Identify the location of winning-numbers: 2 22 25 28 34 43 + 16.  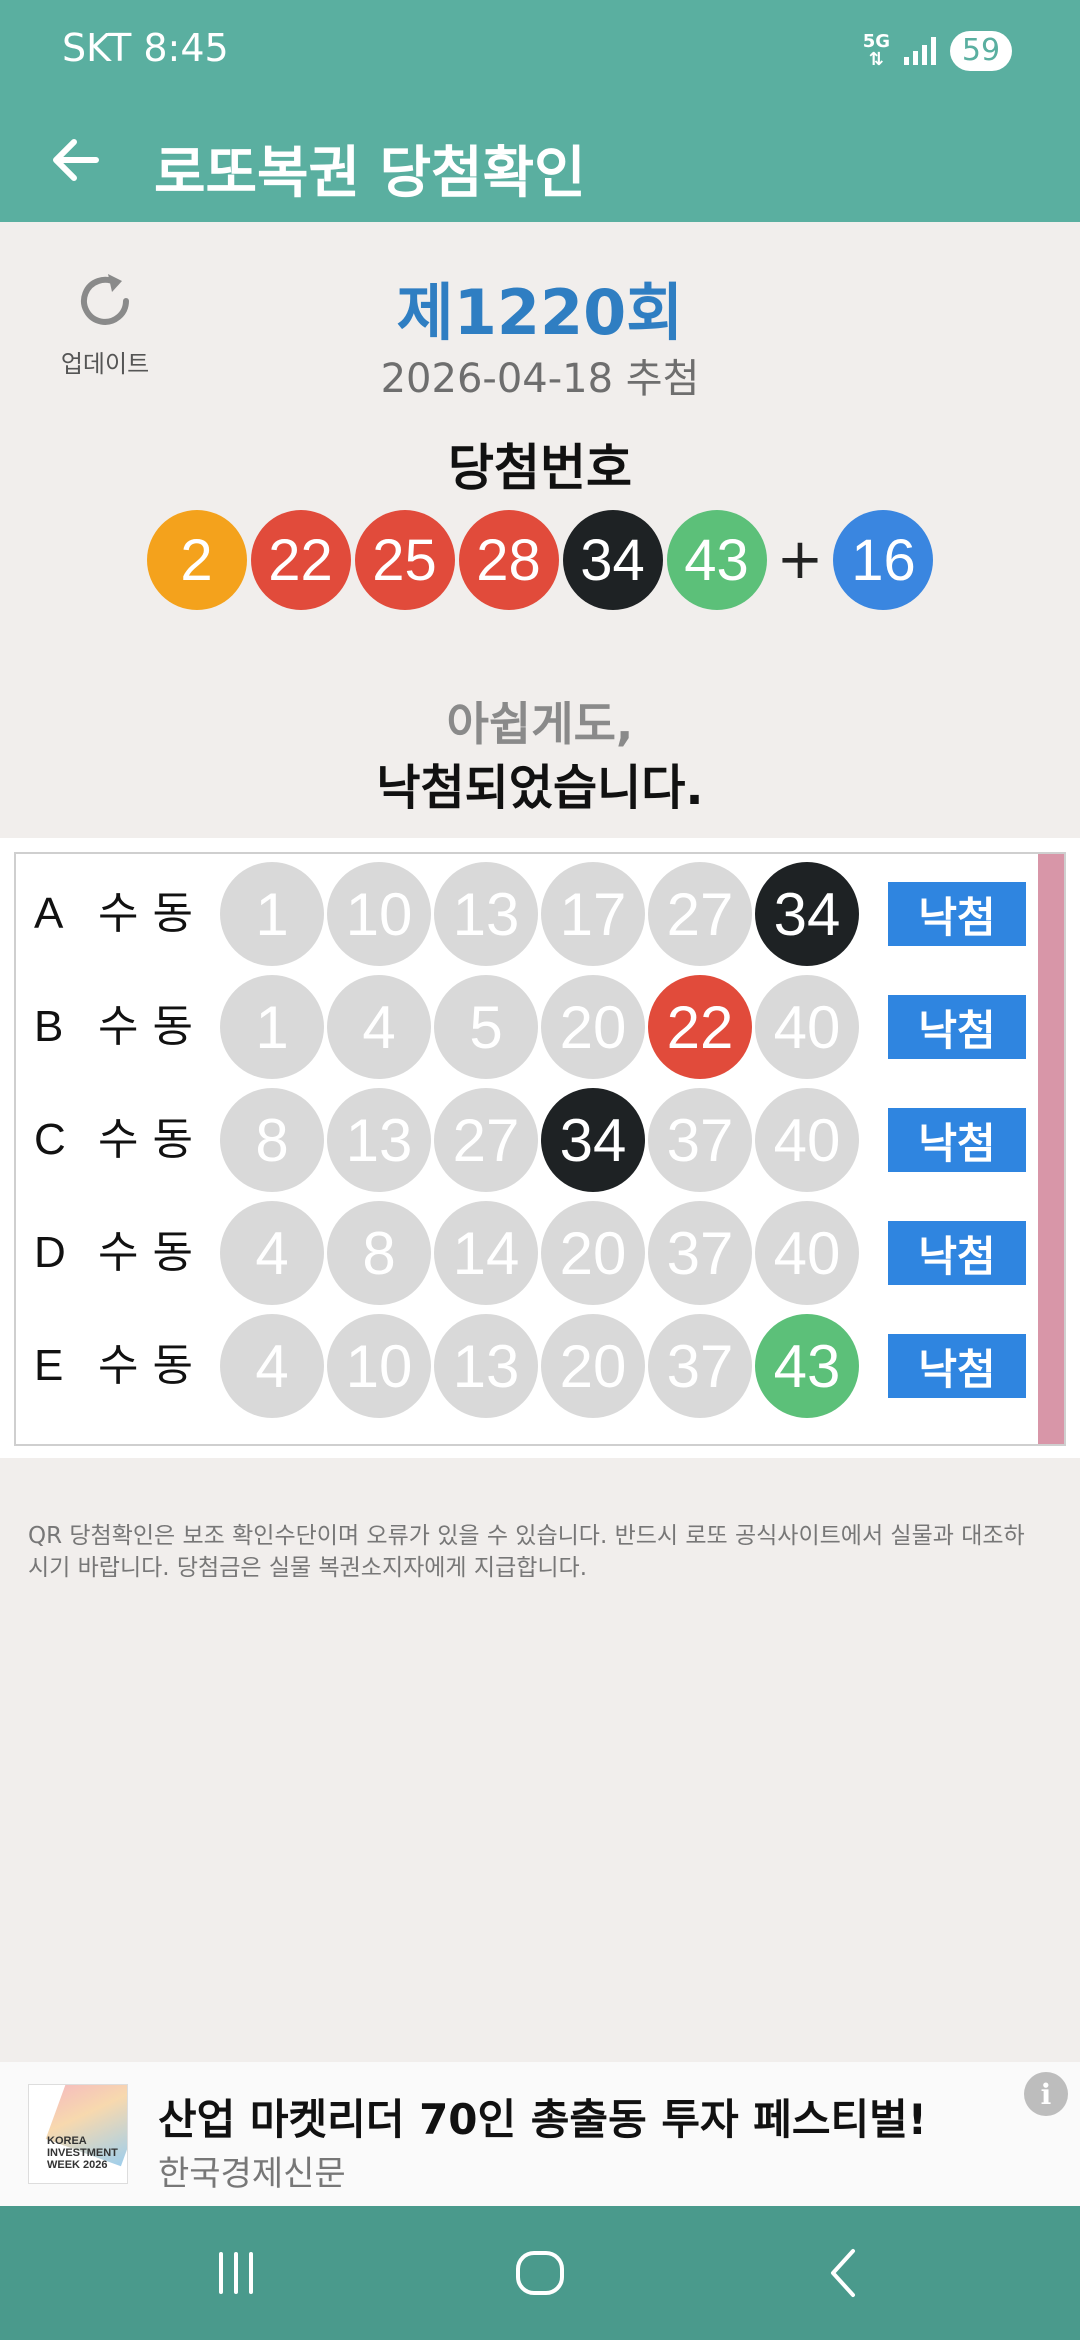
(540, 560).